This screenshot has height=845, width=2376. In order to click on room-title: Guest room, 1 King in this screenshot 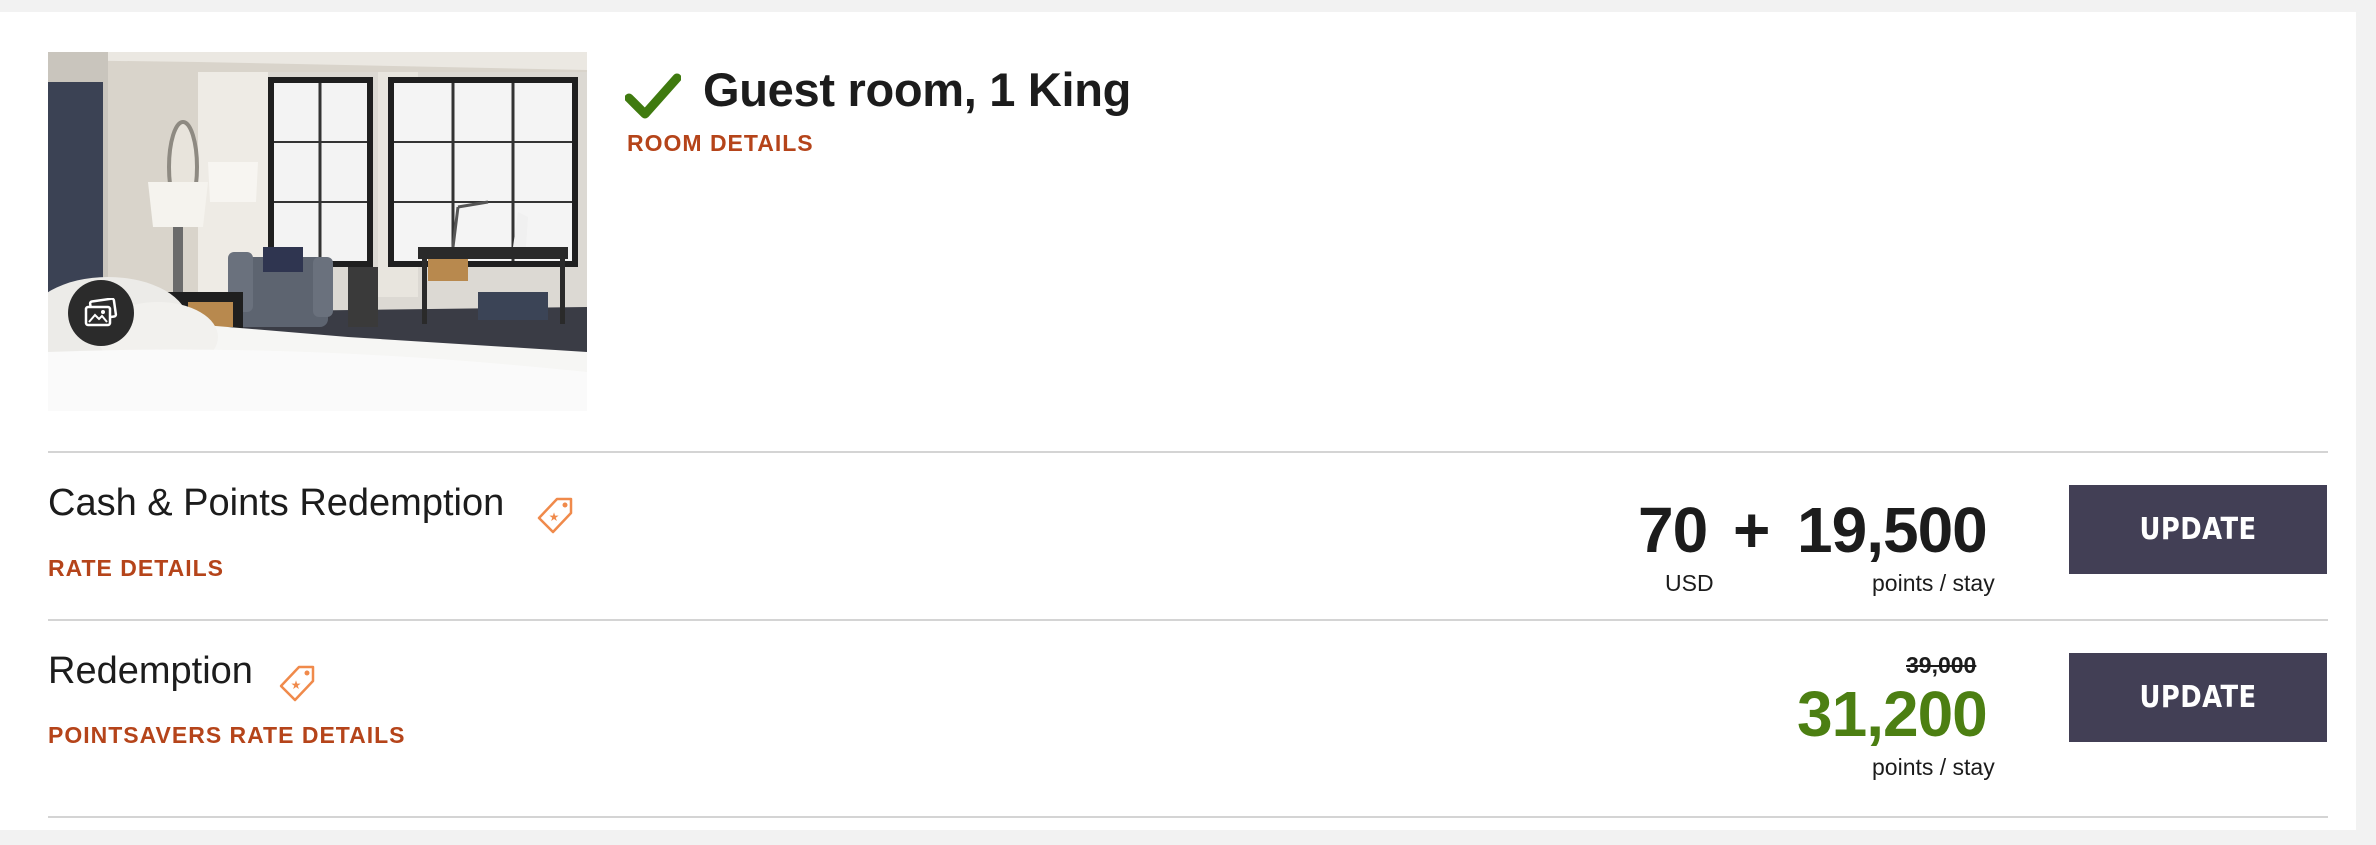, I will do `click(917, 89)`.